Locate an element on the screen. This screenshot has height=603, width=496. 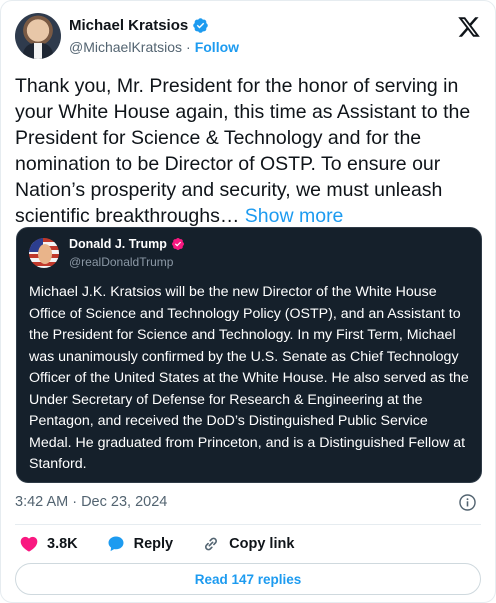
author-name-row: Michael Kratsios is located at coordinates (139, 25).